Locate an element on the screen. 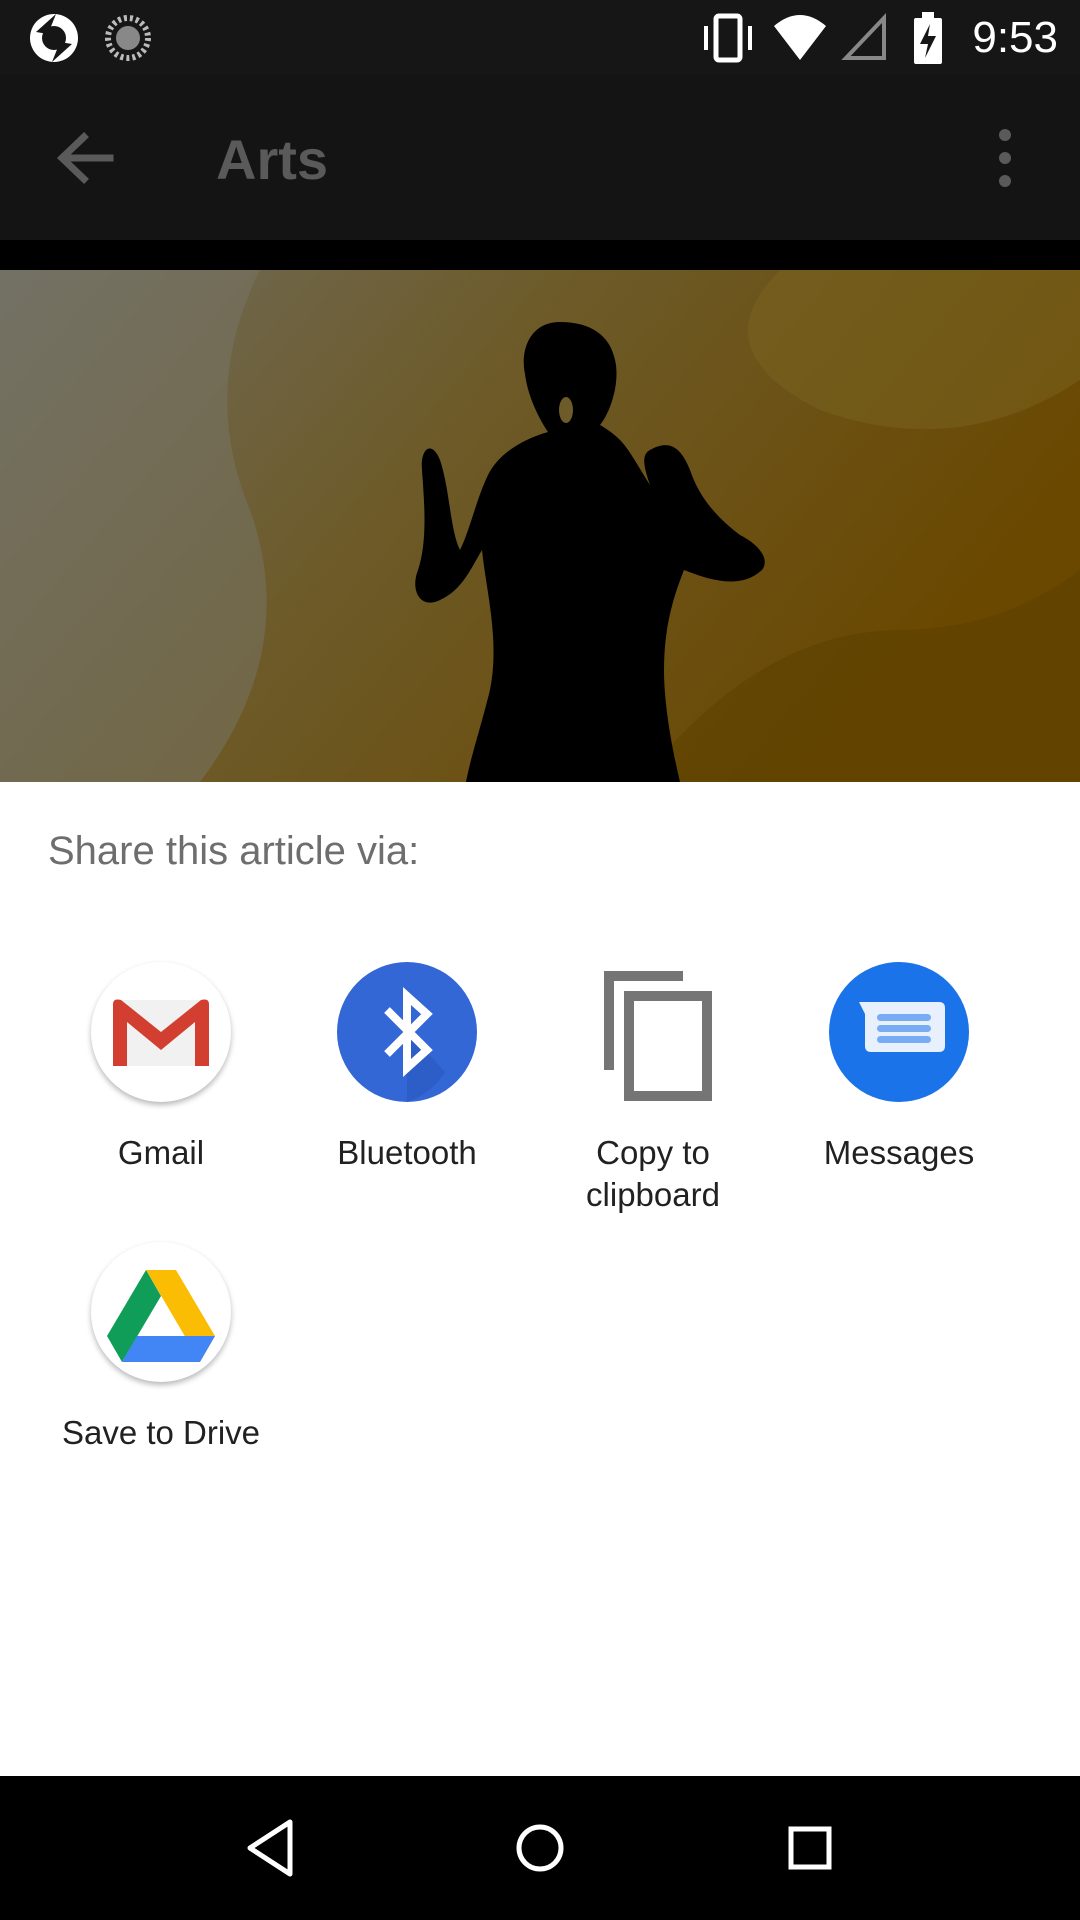 Image resolution: width=1080 pixels, height=1920 pixels. bluetooth-icon is located at coordinates (407, 1032).